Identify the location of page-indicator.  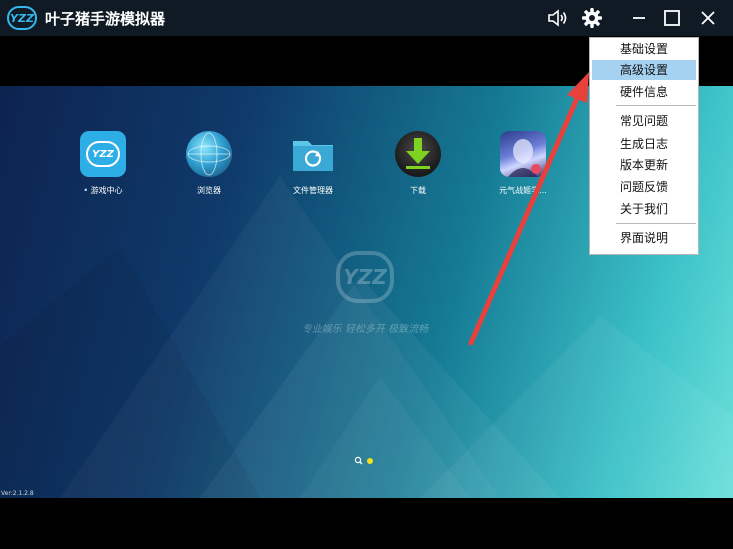
(363, 460).